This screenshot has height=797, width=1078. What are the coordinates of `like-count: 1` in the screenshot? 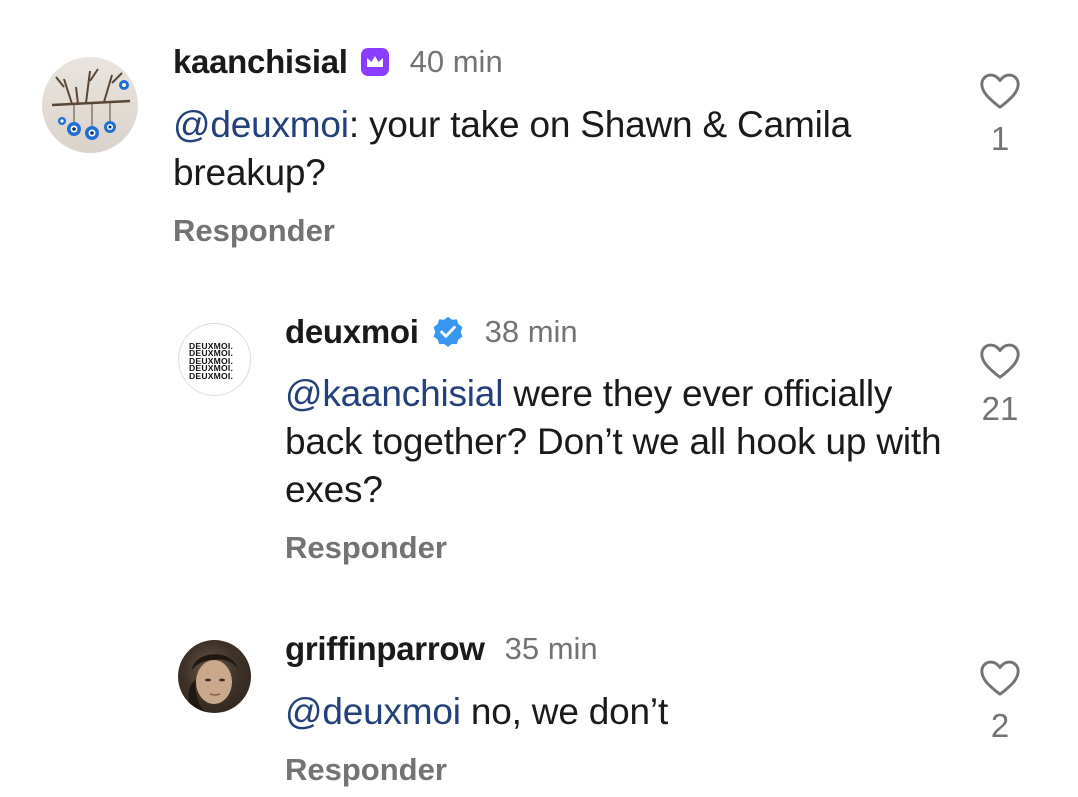 It's located at (1000, 138).